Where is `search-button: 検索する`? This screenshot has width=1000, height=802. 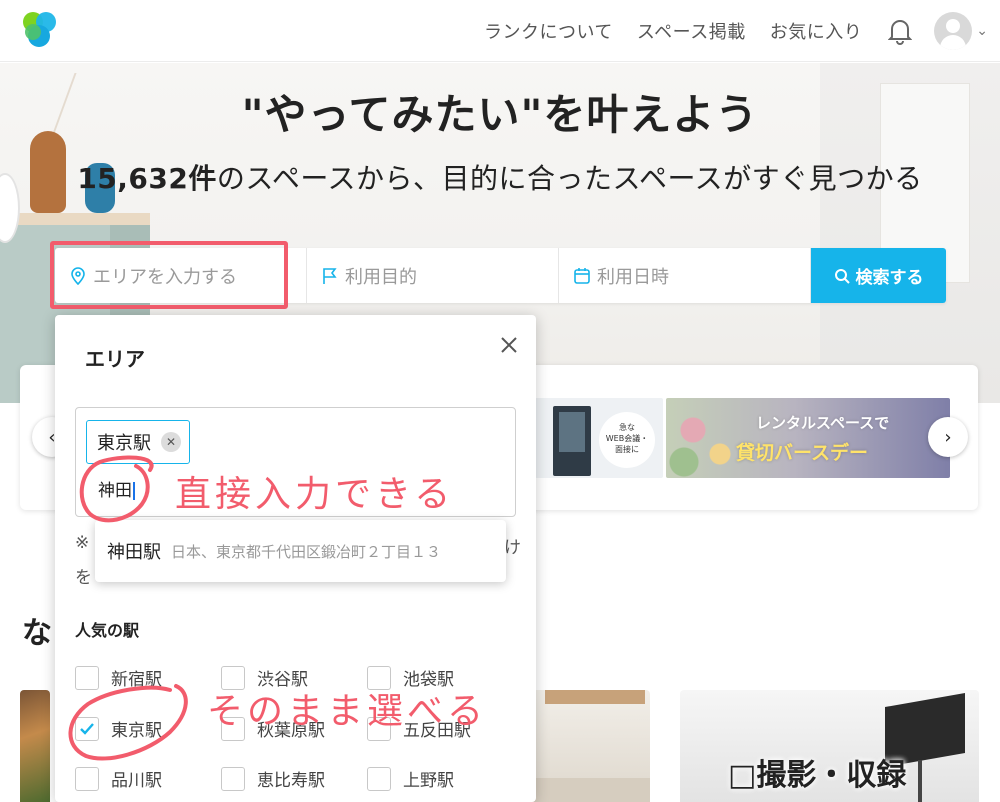
search-button: 検索する is located at coordinates (878, 275).